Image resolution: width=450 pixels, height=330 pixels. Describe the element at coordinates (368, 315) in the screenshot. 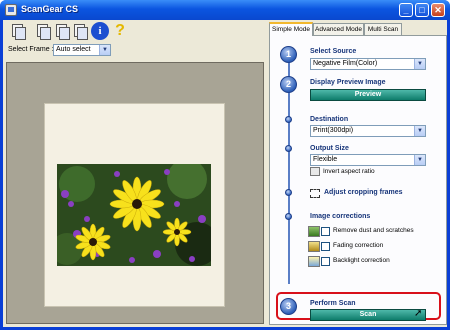

I see `scan-button: Scan` at that location.